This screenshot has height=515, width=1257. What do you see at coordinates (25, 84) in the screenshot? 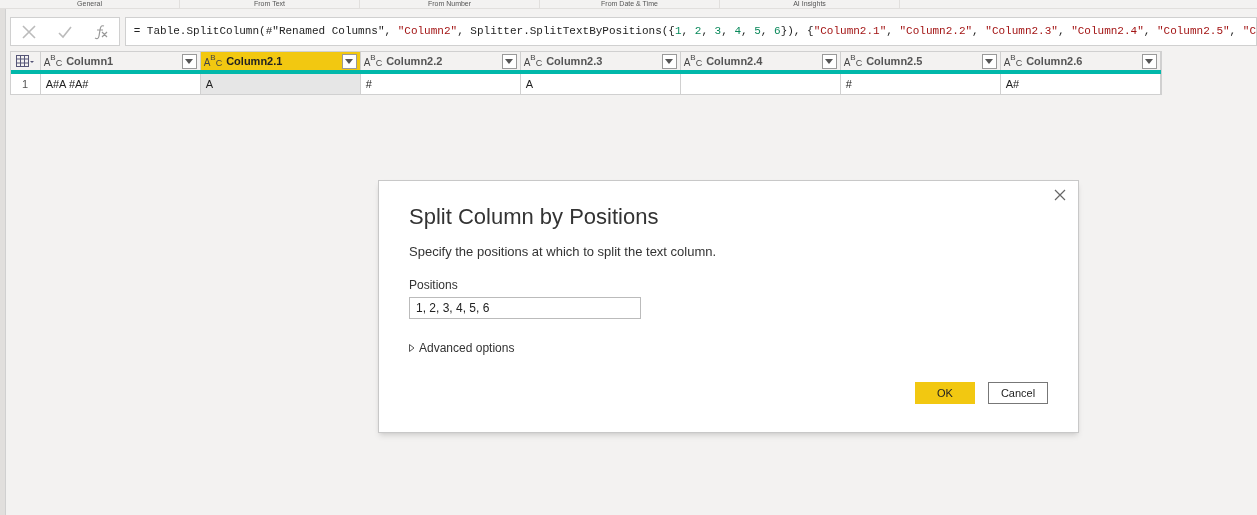
I see `row-number: 1` at bounding box center [25, 84].